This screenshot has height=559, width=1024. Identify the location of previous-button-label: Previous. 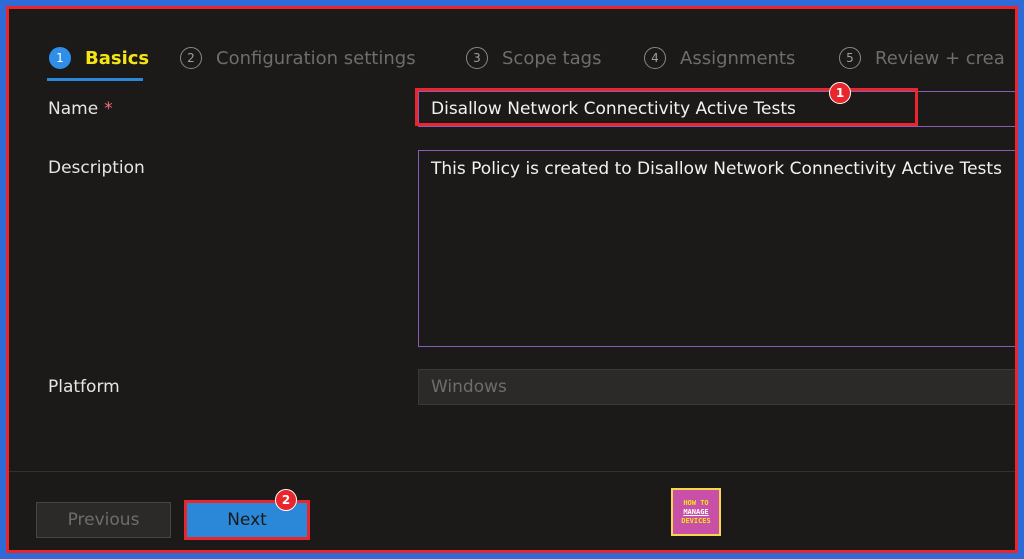
(103, 520).